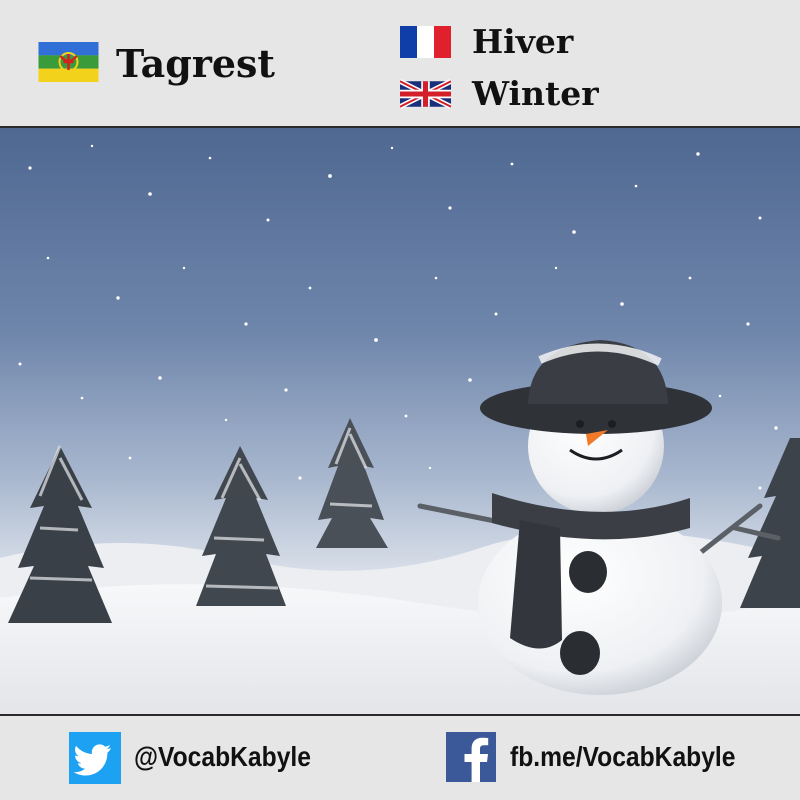 This screenshot has width=800, height=800. What do you see at coordinates (471, 757) in the screenshot?
I see `facebook-f-icon` at bounding box center [471, 757].